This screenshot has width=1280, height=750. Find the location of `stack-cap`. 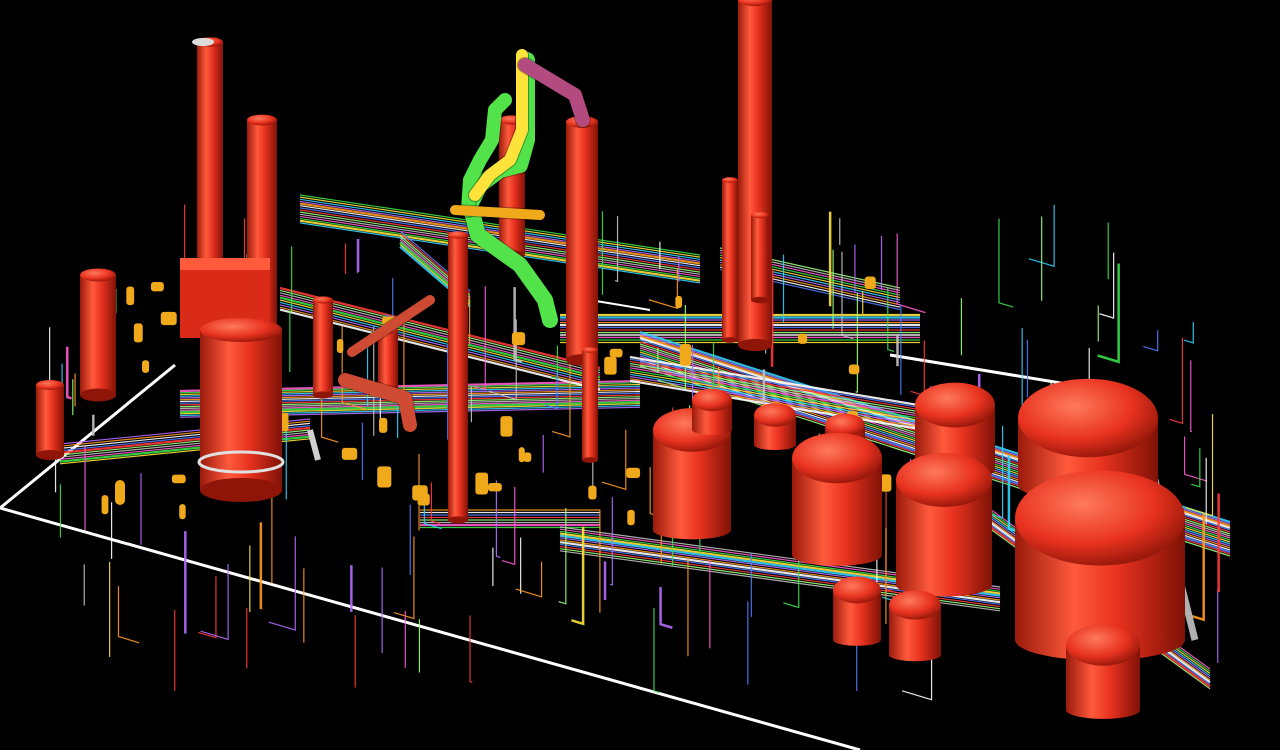

stack-cap is located at coordinates (203, 42).